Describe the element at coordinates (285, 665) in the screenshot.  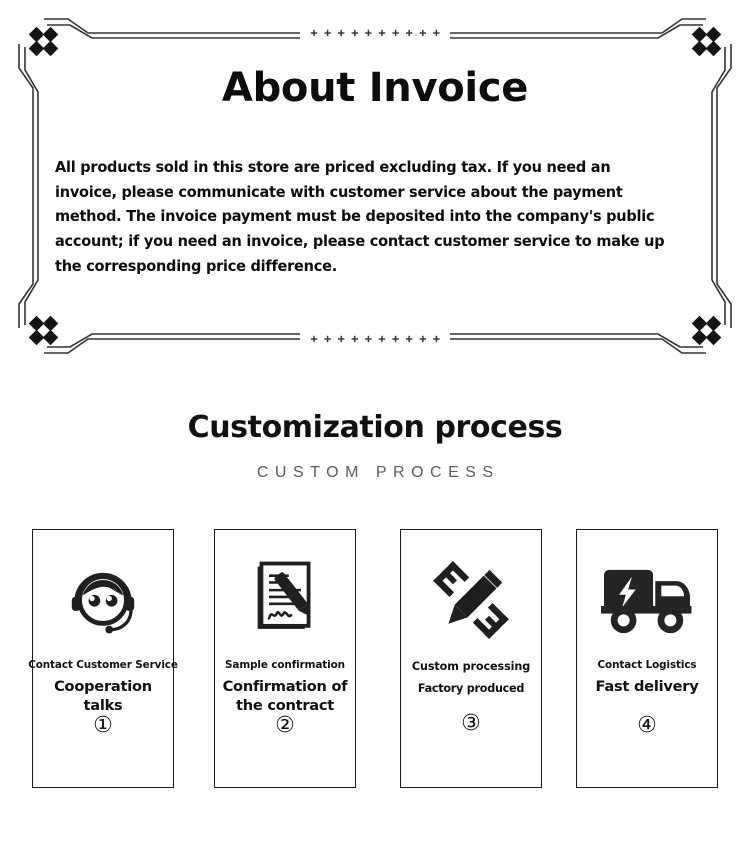
I see `card-subtitle: Sample confirmation` at that location.